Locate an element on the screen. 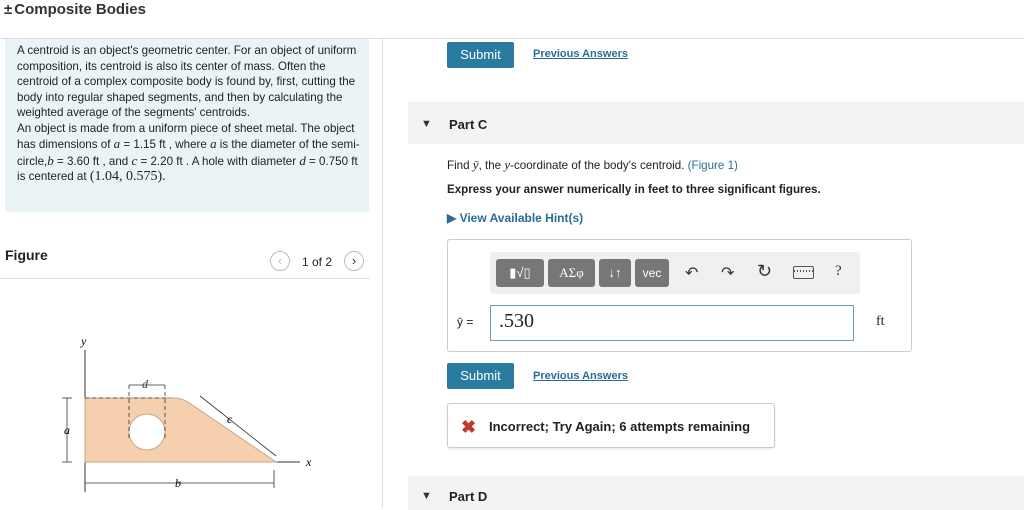 The width and height of the screenshot is (1024, 510). x-axis-label: x is located at coordinates (308, 462).